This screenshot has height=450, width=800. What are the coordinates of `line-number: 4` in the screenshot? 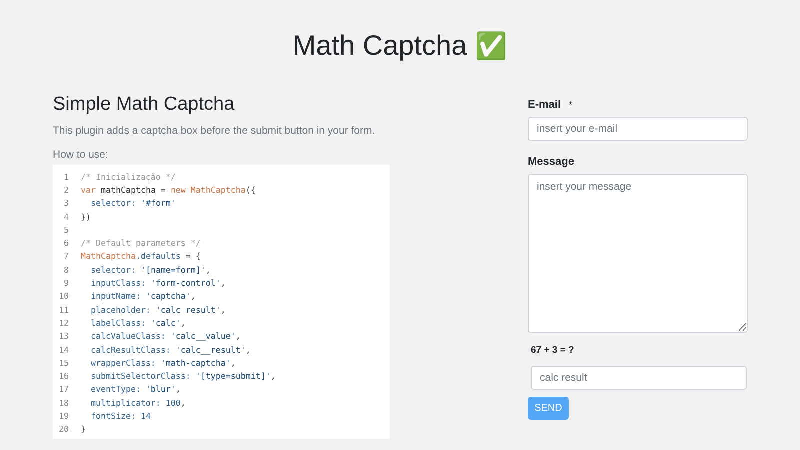 It's located at (66, 217).